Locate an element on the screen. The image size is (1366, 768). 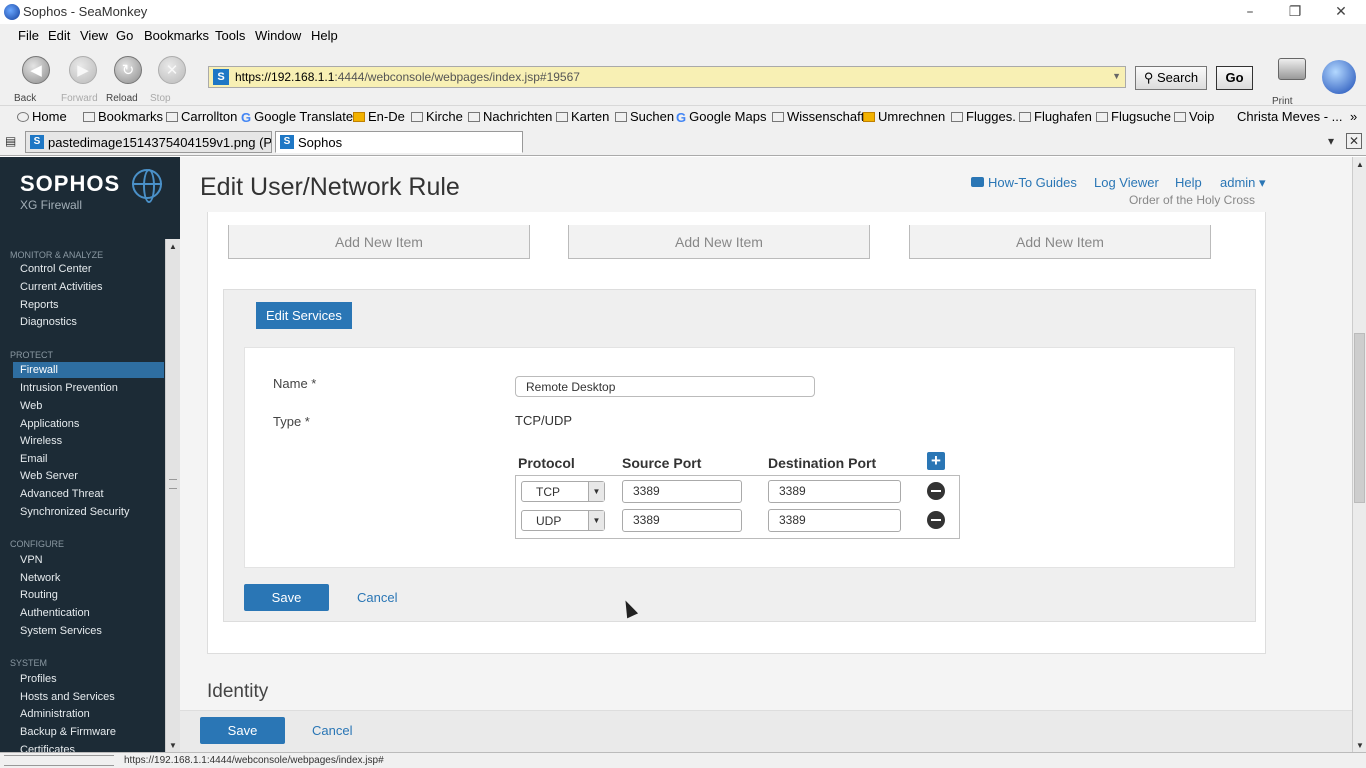
stop-button: ✕ Stop is located at coordinates (172, 79).